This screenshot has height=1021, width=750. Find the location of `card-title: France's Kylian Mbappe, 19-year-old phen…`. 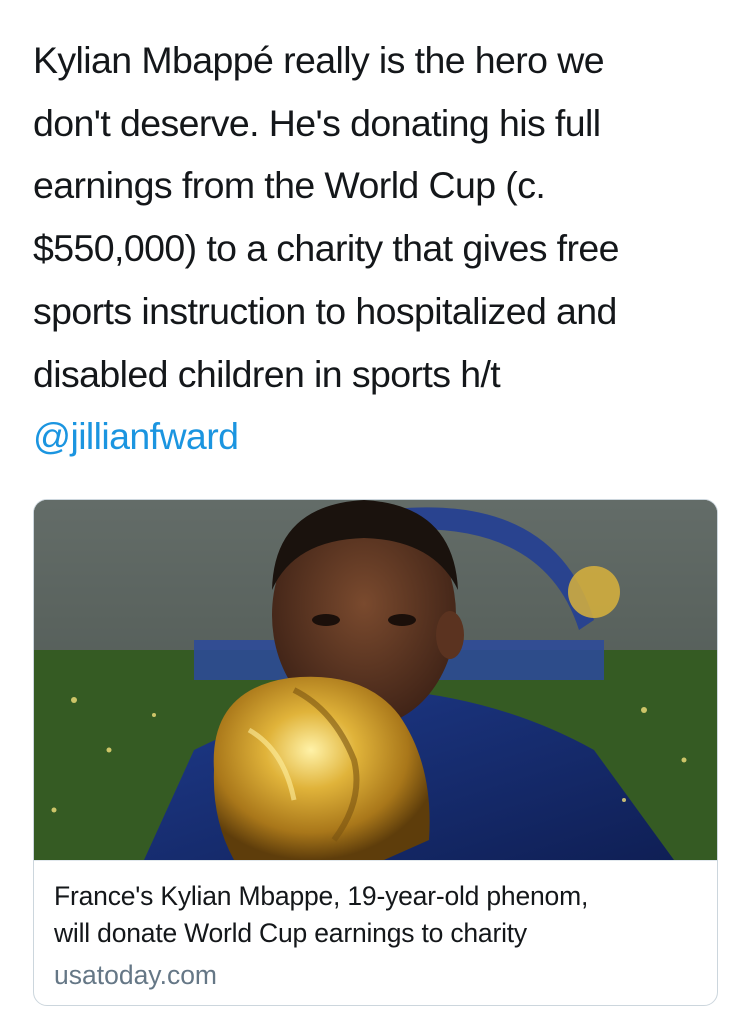

card-title: France's Kylian Mbappe, 19-year-old phen… is located at coordinates (375, 915).